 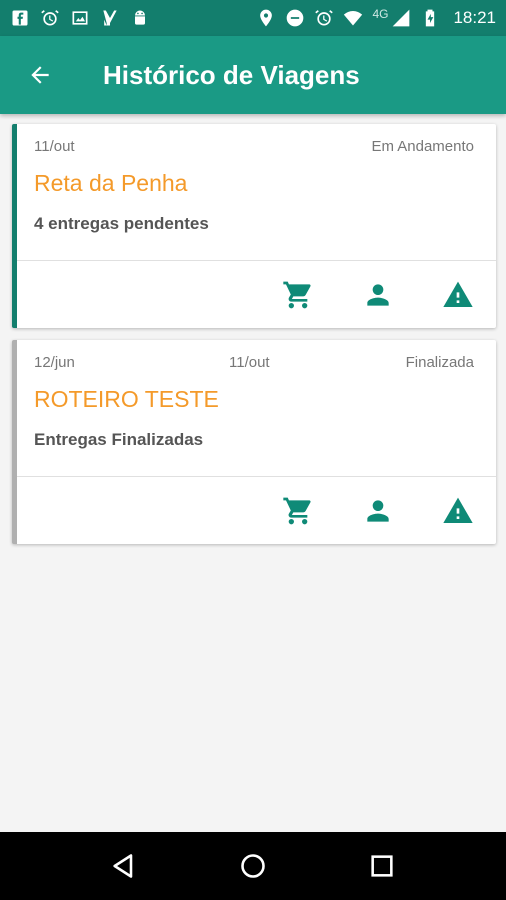 What do you see at coordinates (380, 14) in the screenshot?
I see `network-type-label: 4G` at bounding box center [380, 14].